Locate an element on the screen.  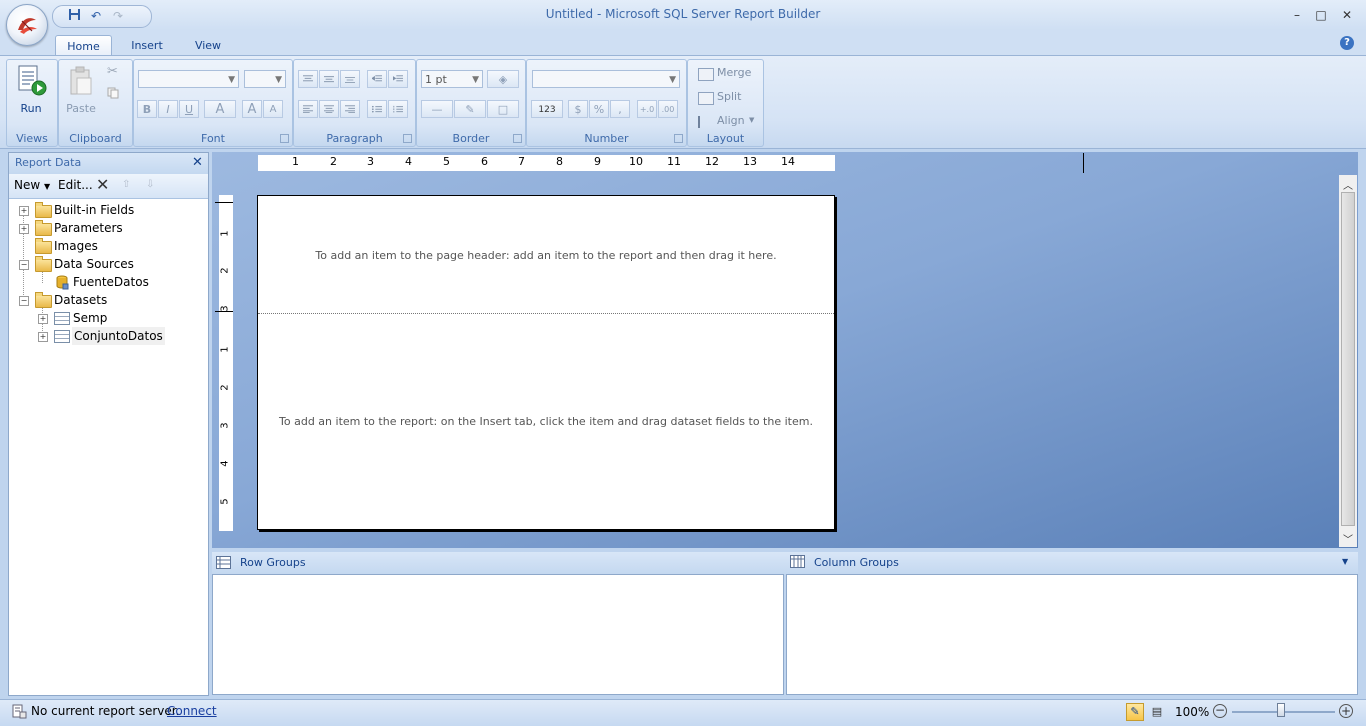
ruler-marker is located at coordinates (1083, 163).